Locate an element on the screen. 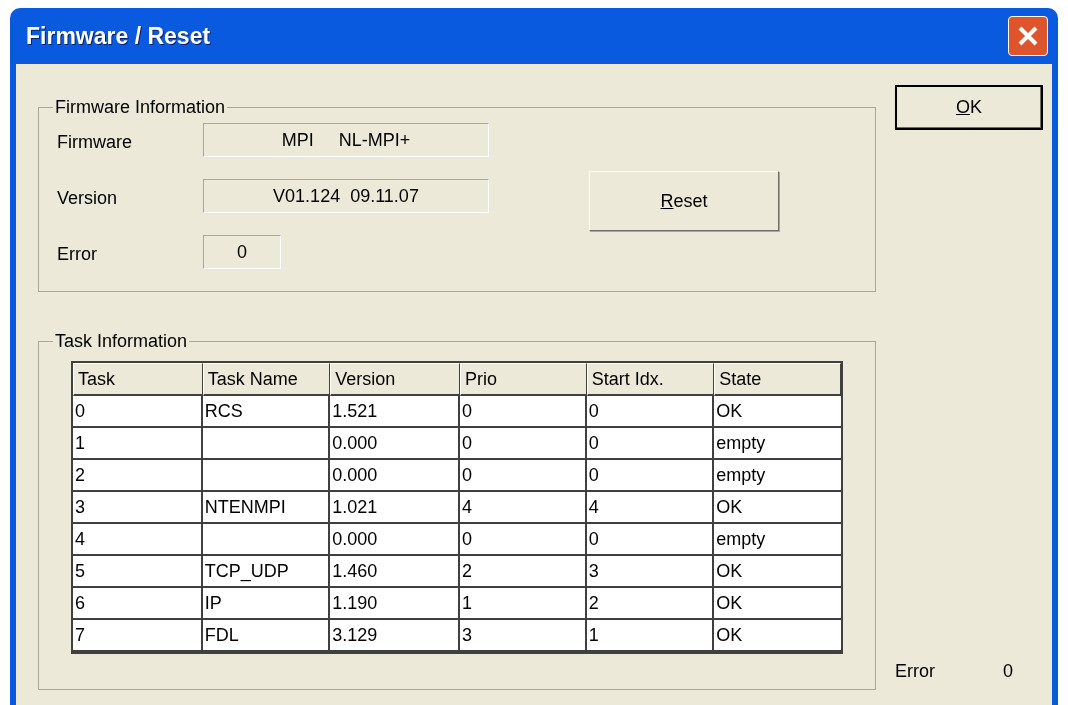 The image size is (1068, 705). column-header: State is located at coordinates (777, 379).